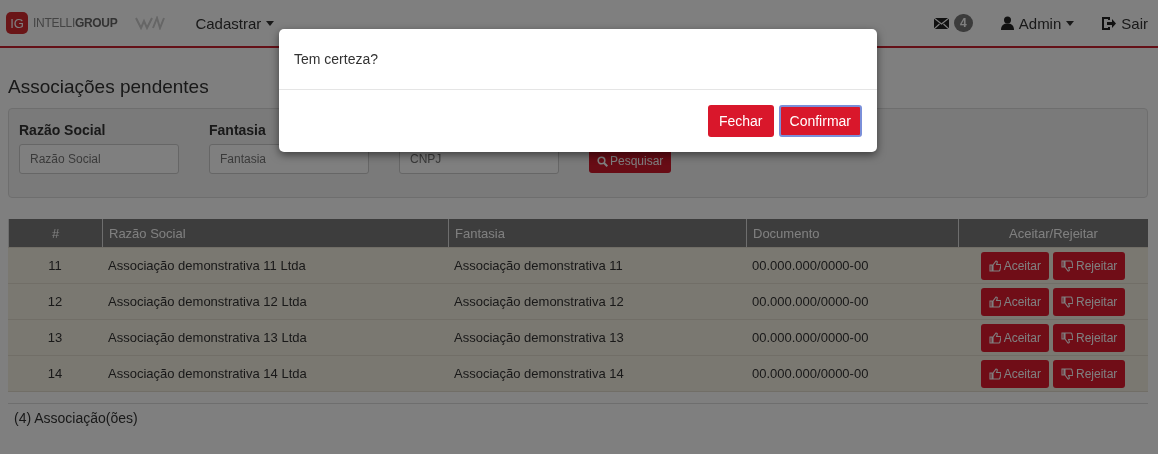 The width and height of the screenshot is (1158, 454). What do you see at coordinates (55, 233) in the screenshot?
I see `column-header: #` at bounding box center [55, 233].